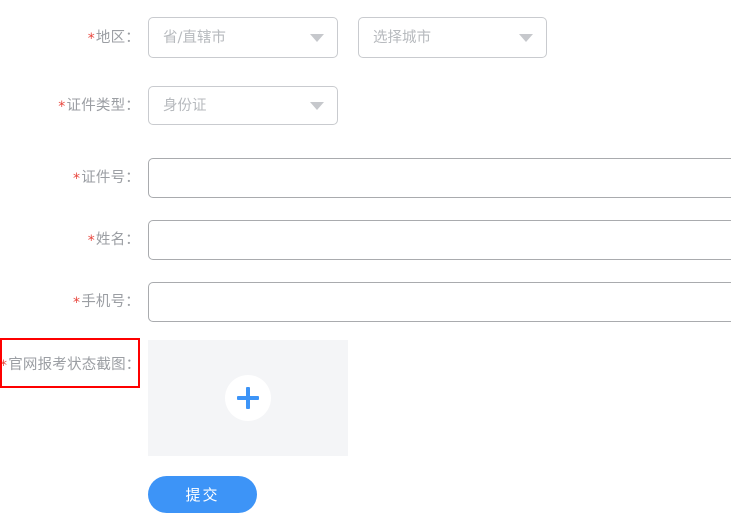 This screenshot has height=527, width=731. I want to click on select-city: 选择城市, so click(452, 37).